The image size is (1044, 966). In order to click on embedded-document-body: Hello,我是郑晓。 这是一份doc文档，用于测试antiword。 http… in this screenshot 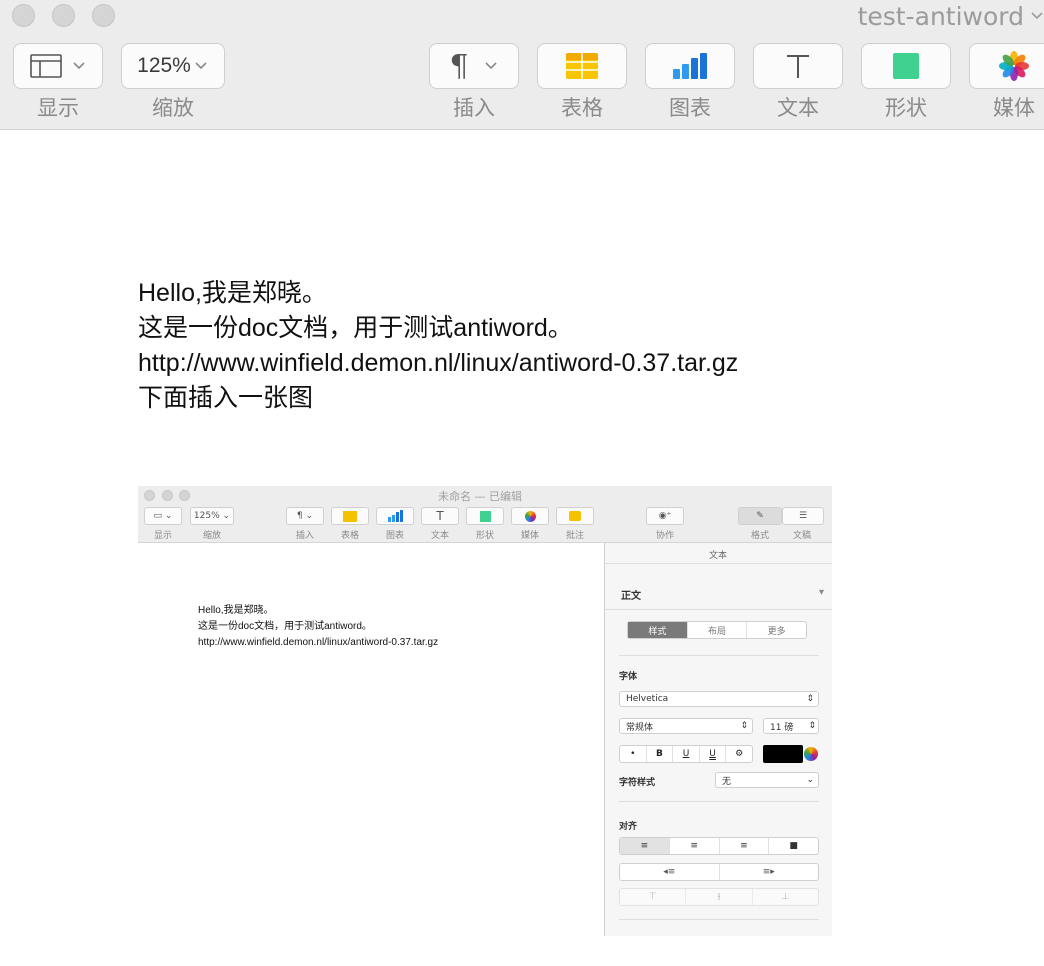, I will do `click(318, 627)`.